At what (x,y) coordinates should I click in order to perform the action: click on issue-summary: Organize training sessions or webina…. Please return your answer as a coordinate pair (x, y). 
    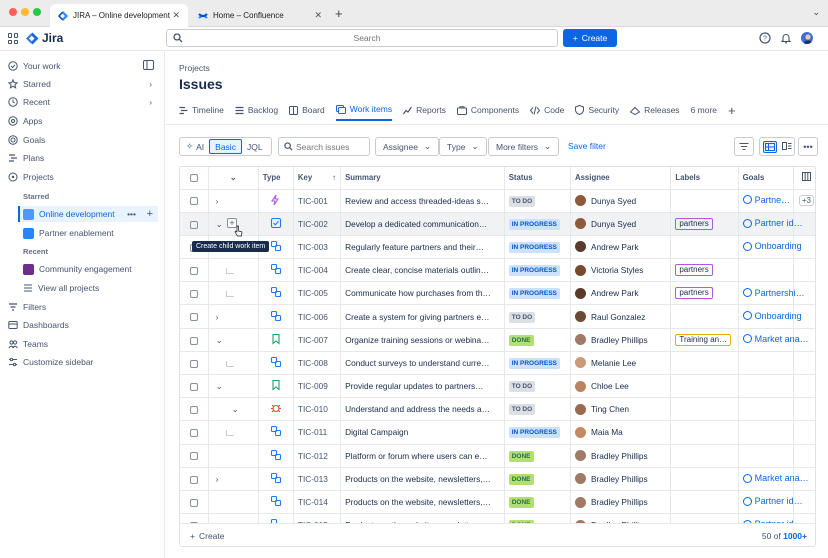
    Looking at the image, I should click on (422, 340).